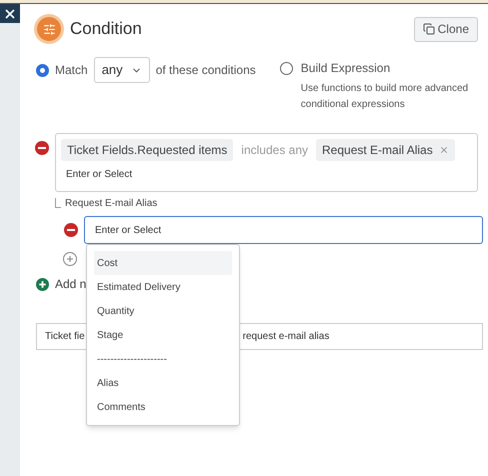 This screenshot has height=476, width=488. Describe the element at coordinates (70, 259) in the screenshot. I see `add-circle-icon` at that location.